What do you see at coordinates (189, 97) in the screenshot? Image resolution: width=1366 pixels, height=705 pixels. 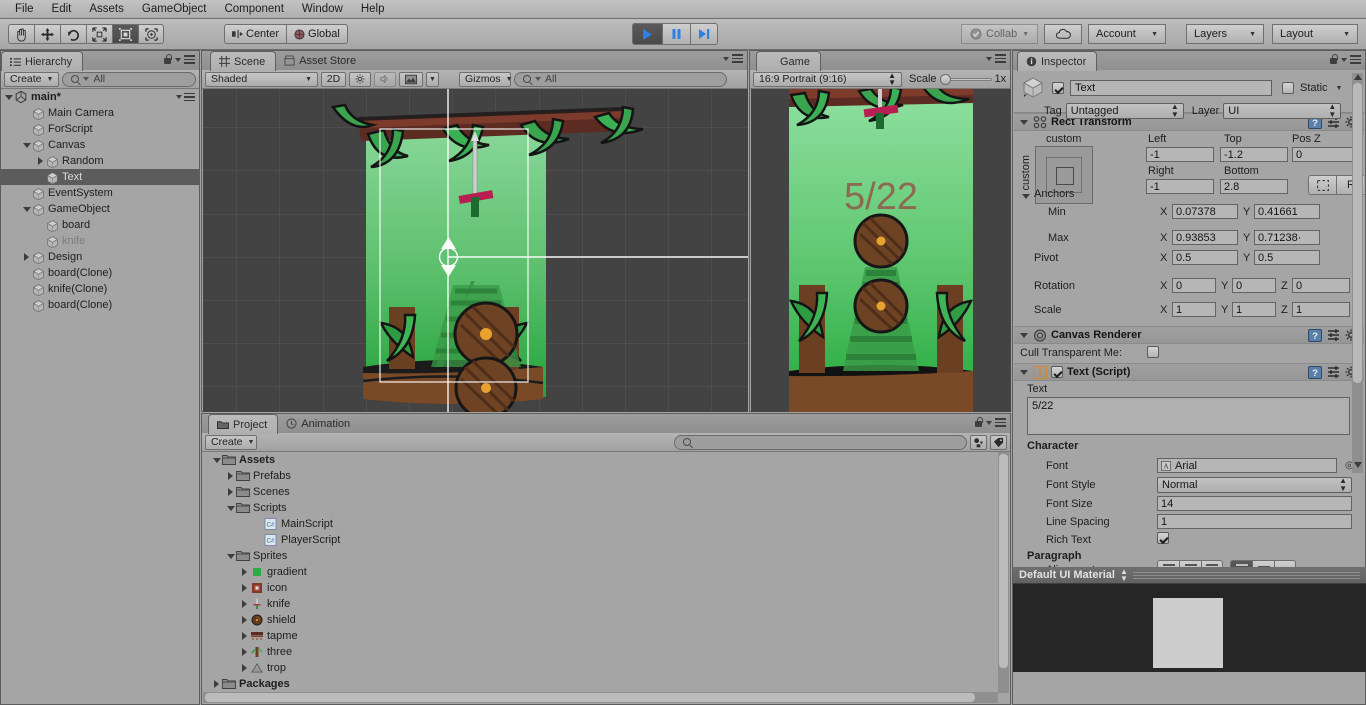 I see `scene-menu-icon` at bounding box center [189, 97].